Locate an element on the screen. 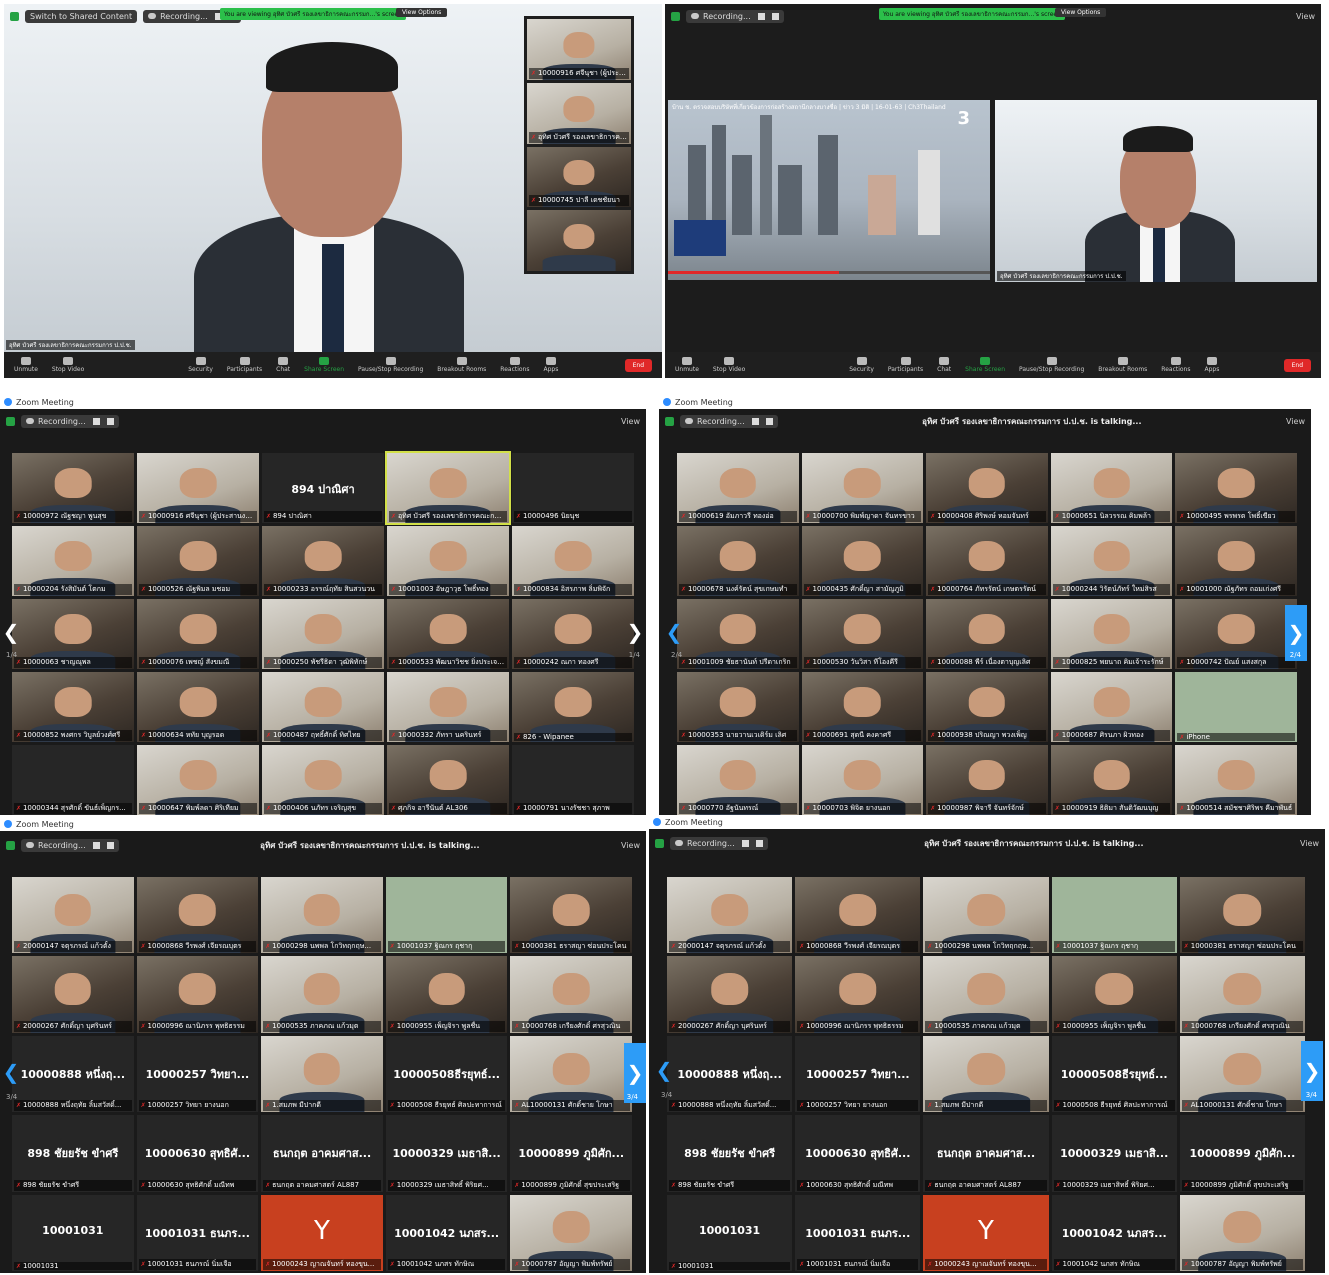 This screenshot has width=1329, height=1275. participant-tile: 10000691 สุดนี คงคาศรี is located at coordinates (862, 707).